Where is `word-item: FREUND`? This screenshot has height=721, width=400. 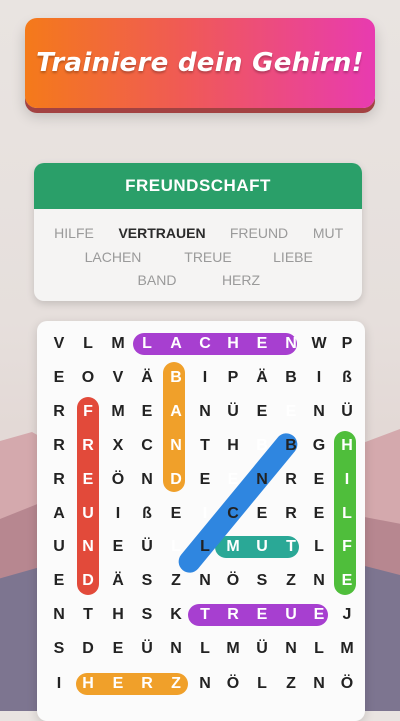 word-item: FREUND is located at coordinates (259, 233).